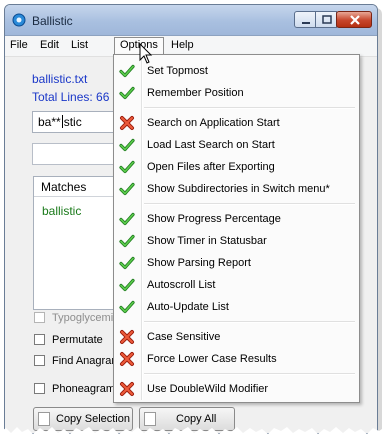  Describe the element at coordinates (77, 340) in the screenshot. I see `checkbox-label: Permutate` at that location.